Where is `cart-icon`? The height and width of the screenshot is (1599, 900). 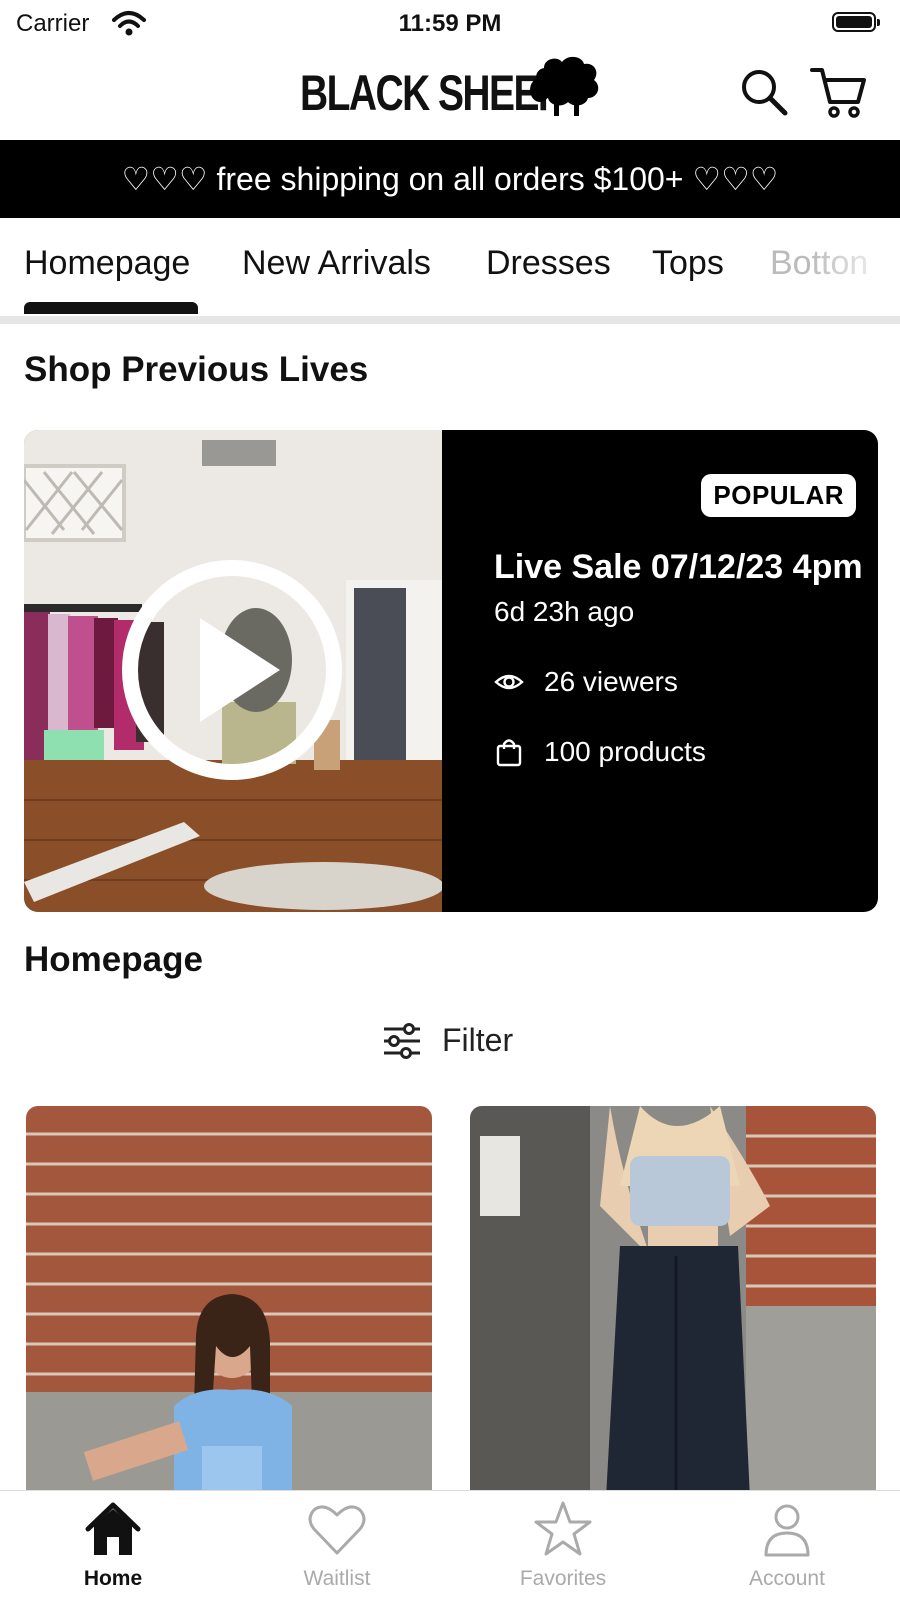
cart-icon is located at coordinates (838, 92).